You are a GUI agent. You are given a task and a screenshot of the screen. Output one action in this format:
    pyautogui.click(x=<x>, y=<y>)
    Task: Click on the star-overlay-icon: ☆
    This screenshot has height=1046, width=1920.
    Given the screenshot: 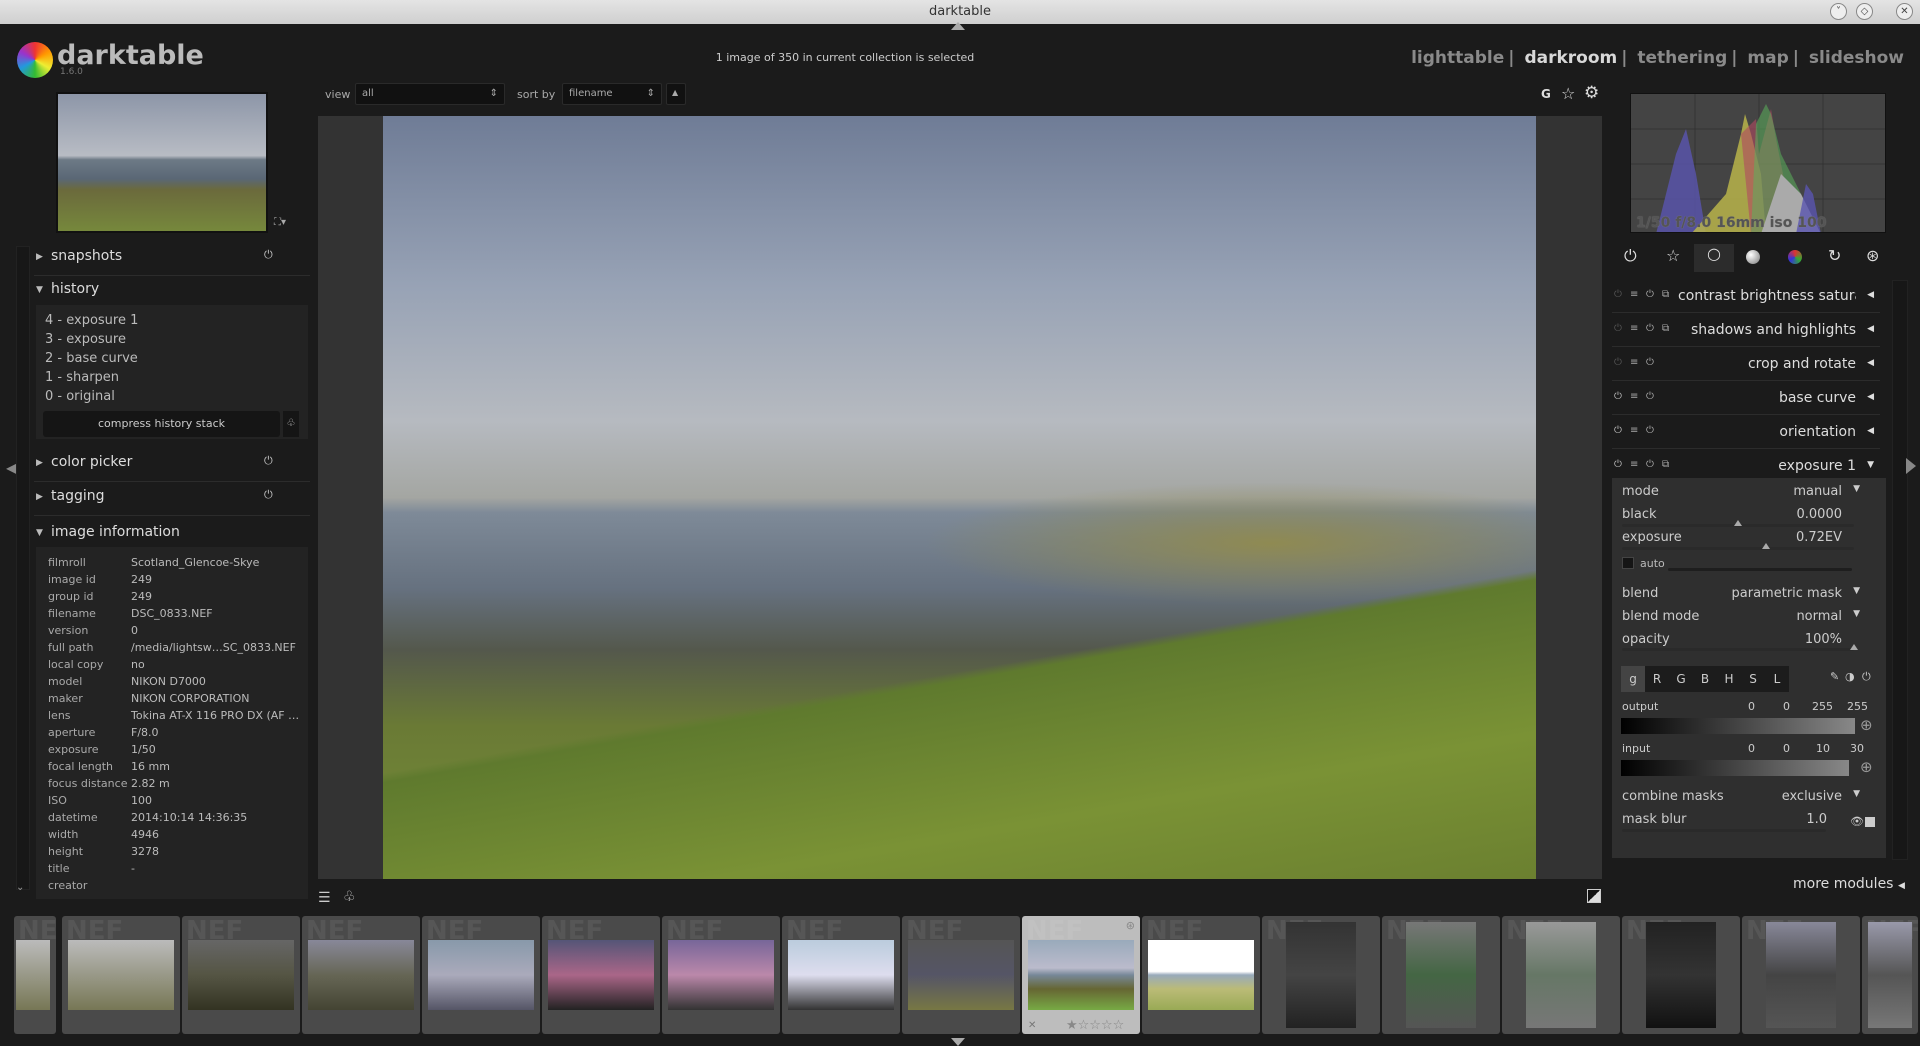 What is the action you would take?
    pyautogui.click(x=1568, y=93)
    